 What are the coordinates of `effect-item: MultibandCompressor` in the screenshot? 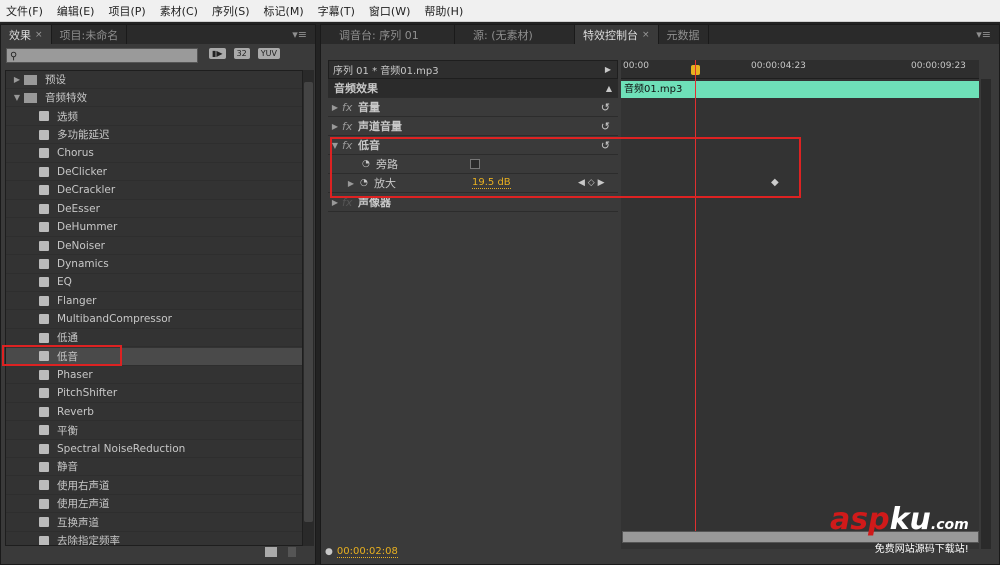 It's located at (154, 320).